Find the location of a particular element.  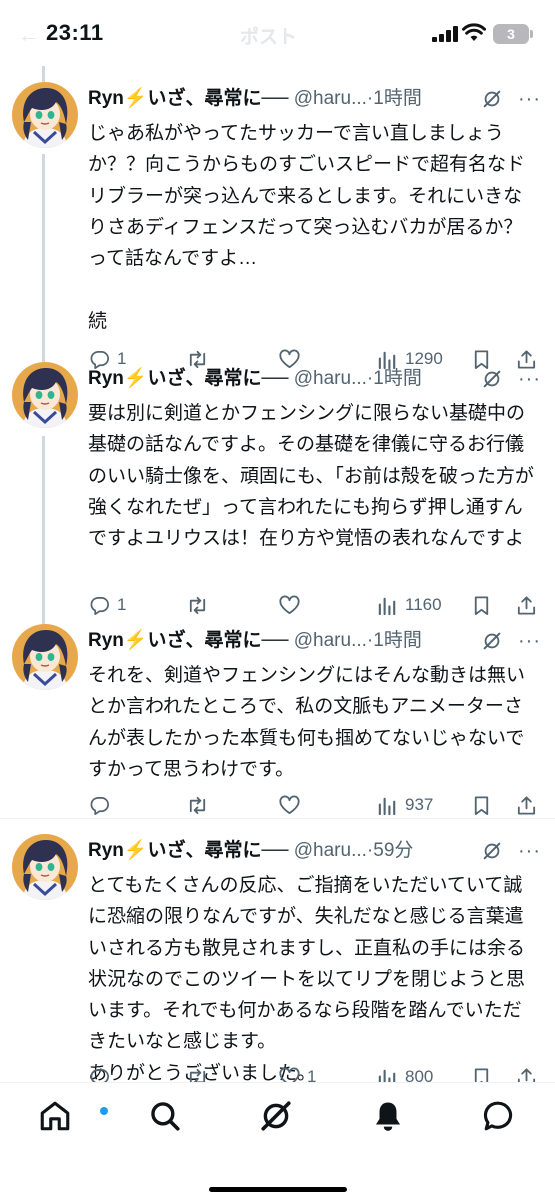

tweet-header: Ryn⚡️いざ、尋常に── @haru...·59分 ··· is located at coordinates (315, 851).